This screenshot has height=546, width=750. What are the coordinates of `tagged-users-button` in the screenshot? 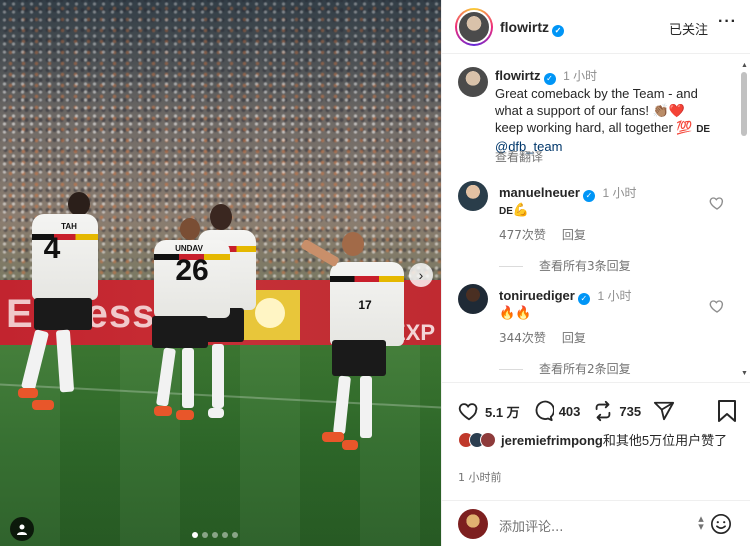 It's located at (22, 529).